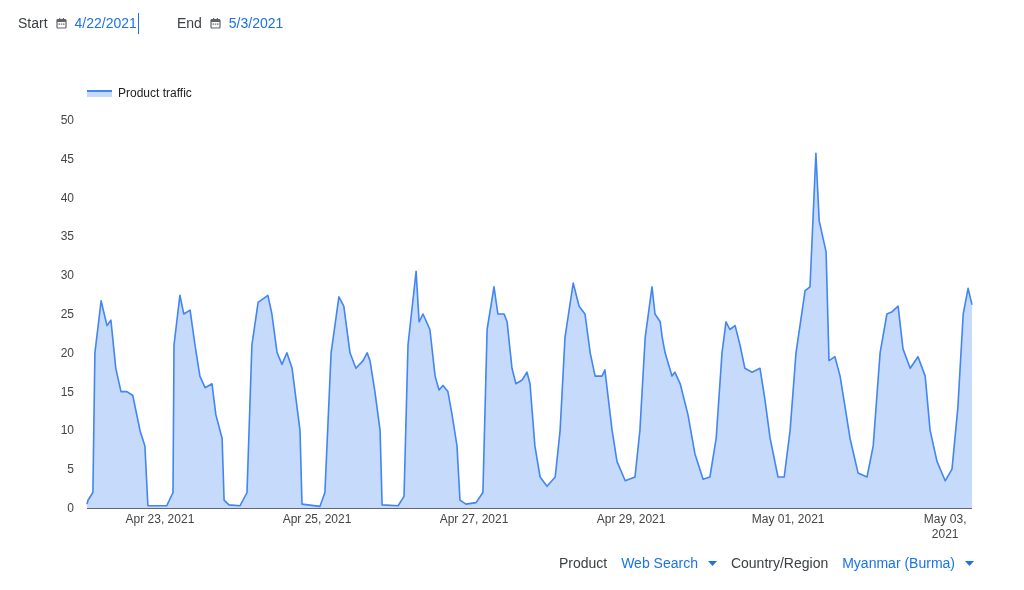  Describe the element at coordinates (67, 197) in the screenshot. I see `y-axis-label: 40` at that location.